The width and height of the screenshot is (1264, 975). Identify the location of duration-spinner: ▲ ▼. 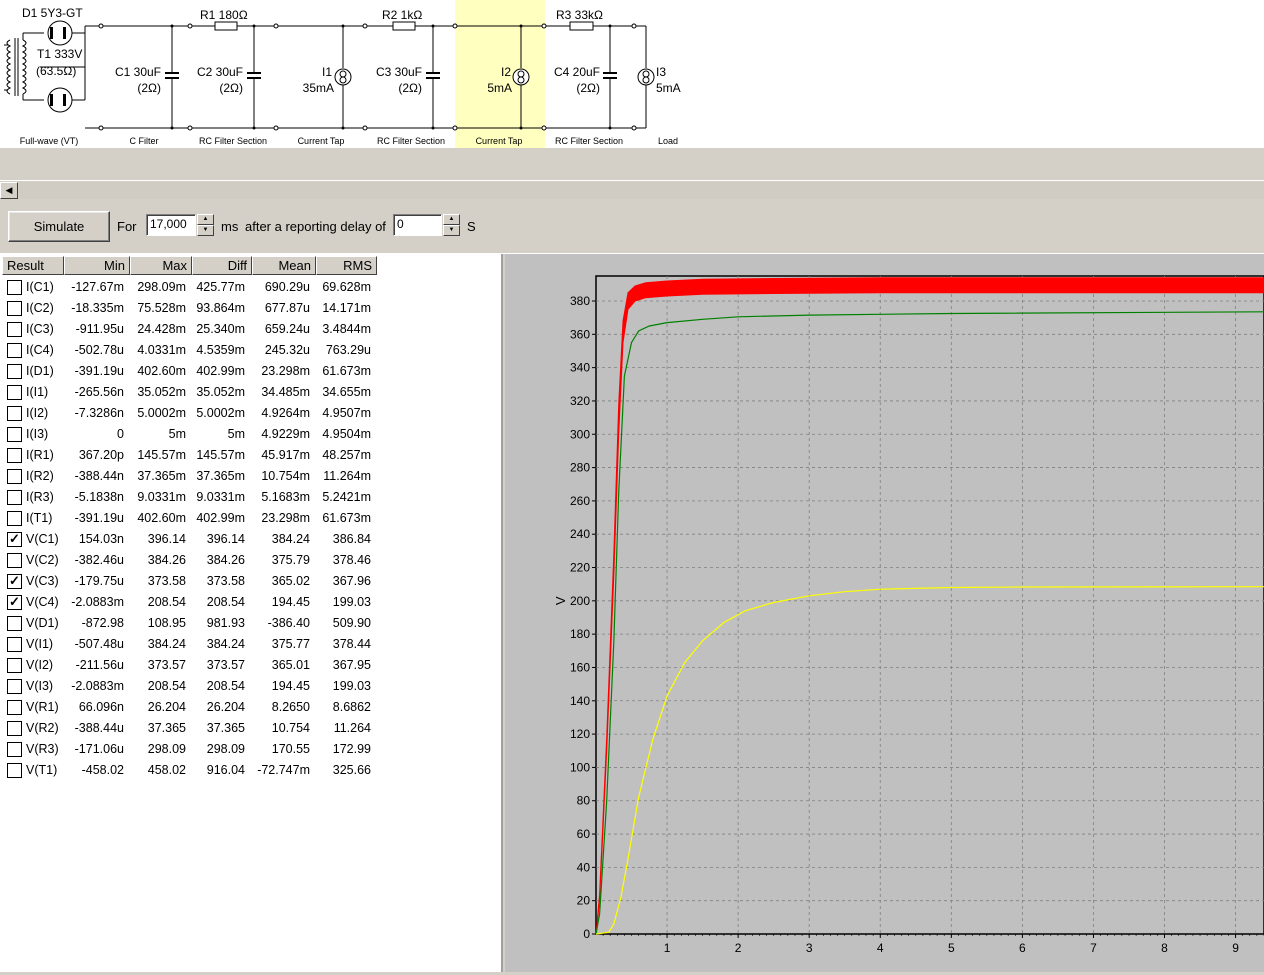
(205, 225).